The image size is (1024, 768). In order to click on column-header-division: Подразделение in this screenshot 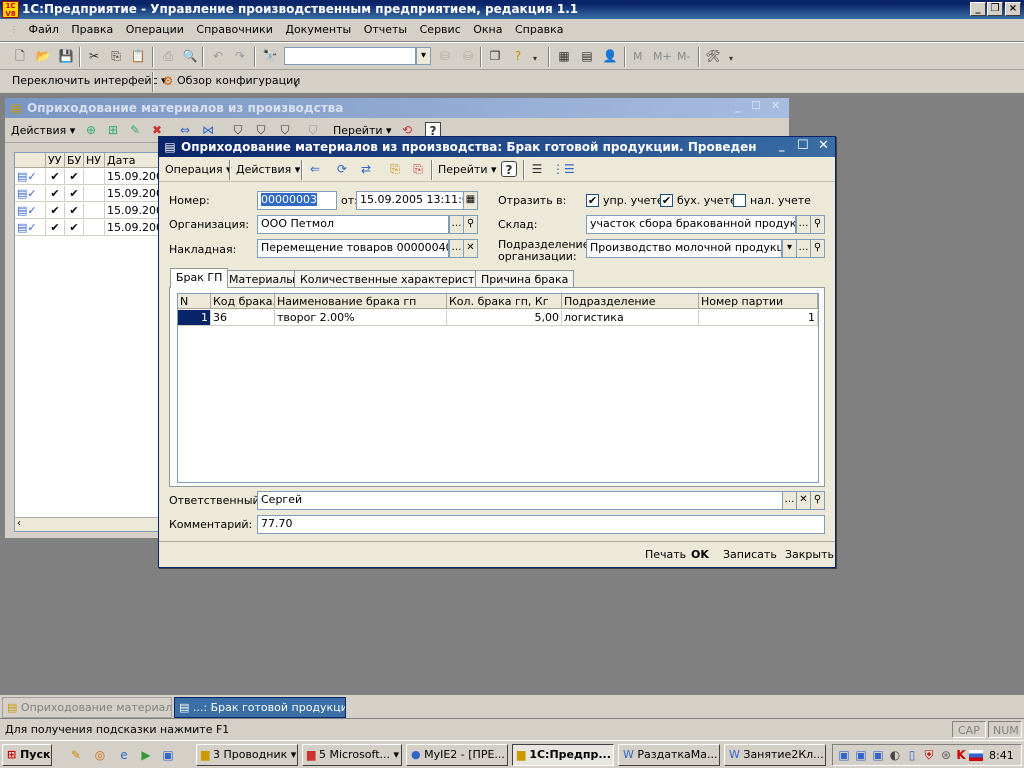, I will do `click(630, 301)`.